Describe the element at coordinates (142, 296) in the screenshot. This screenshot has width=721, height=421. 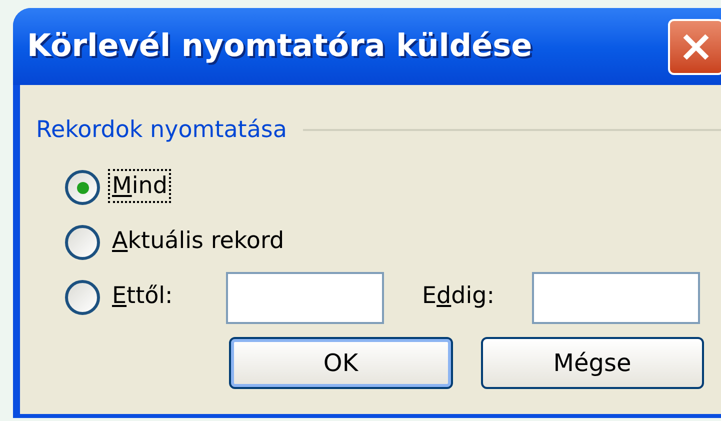
I see `option-label: Ettől:` at that location.